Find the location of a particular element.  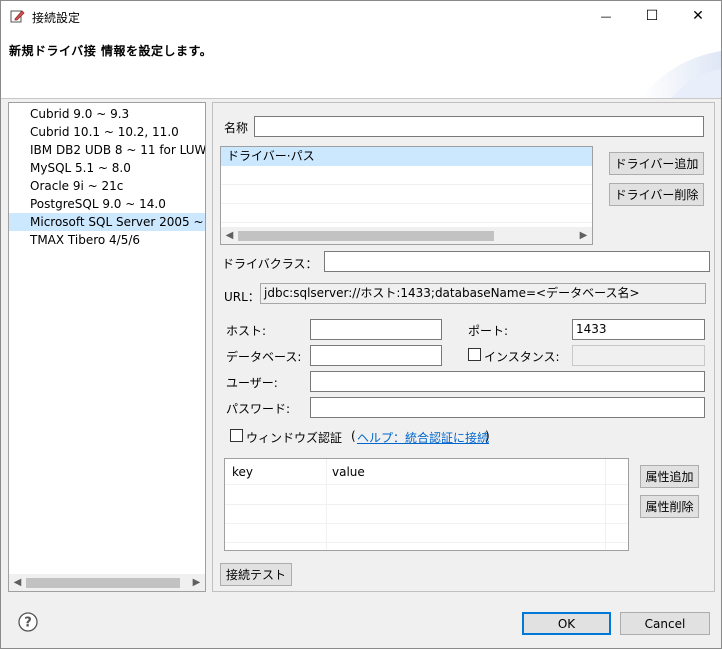

maximize-icon: ☐ is located at coordinates (652, 16).